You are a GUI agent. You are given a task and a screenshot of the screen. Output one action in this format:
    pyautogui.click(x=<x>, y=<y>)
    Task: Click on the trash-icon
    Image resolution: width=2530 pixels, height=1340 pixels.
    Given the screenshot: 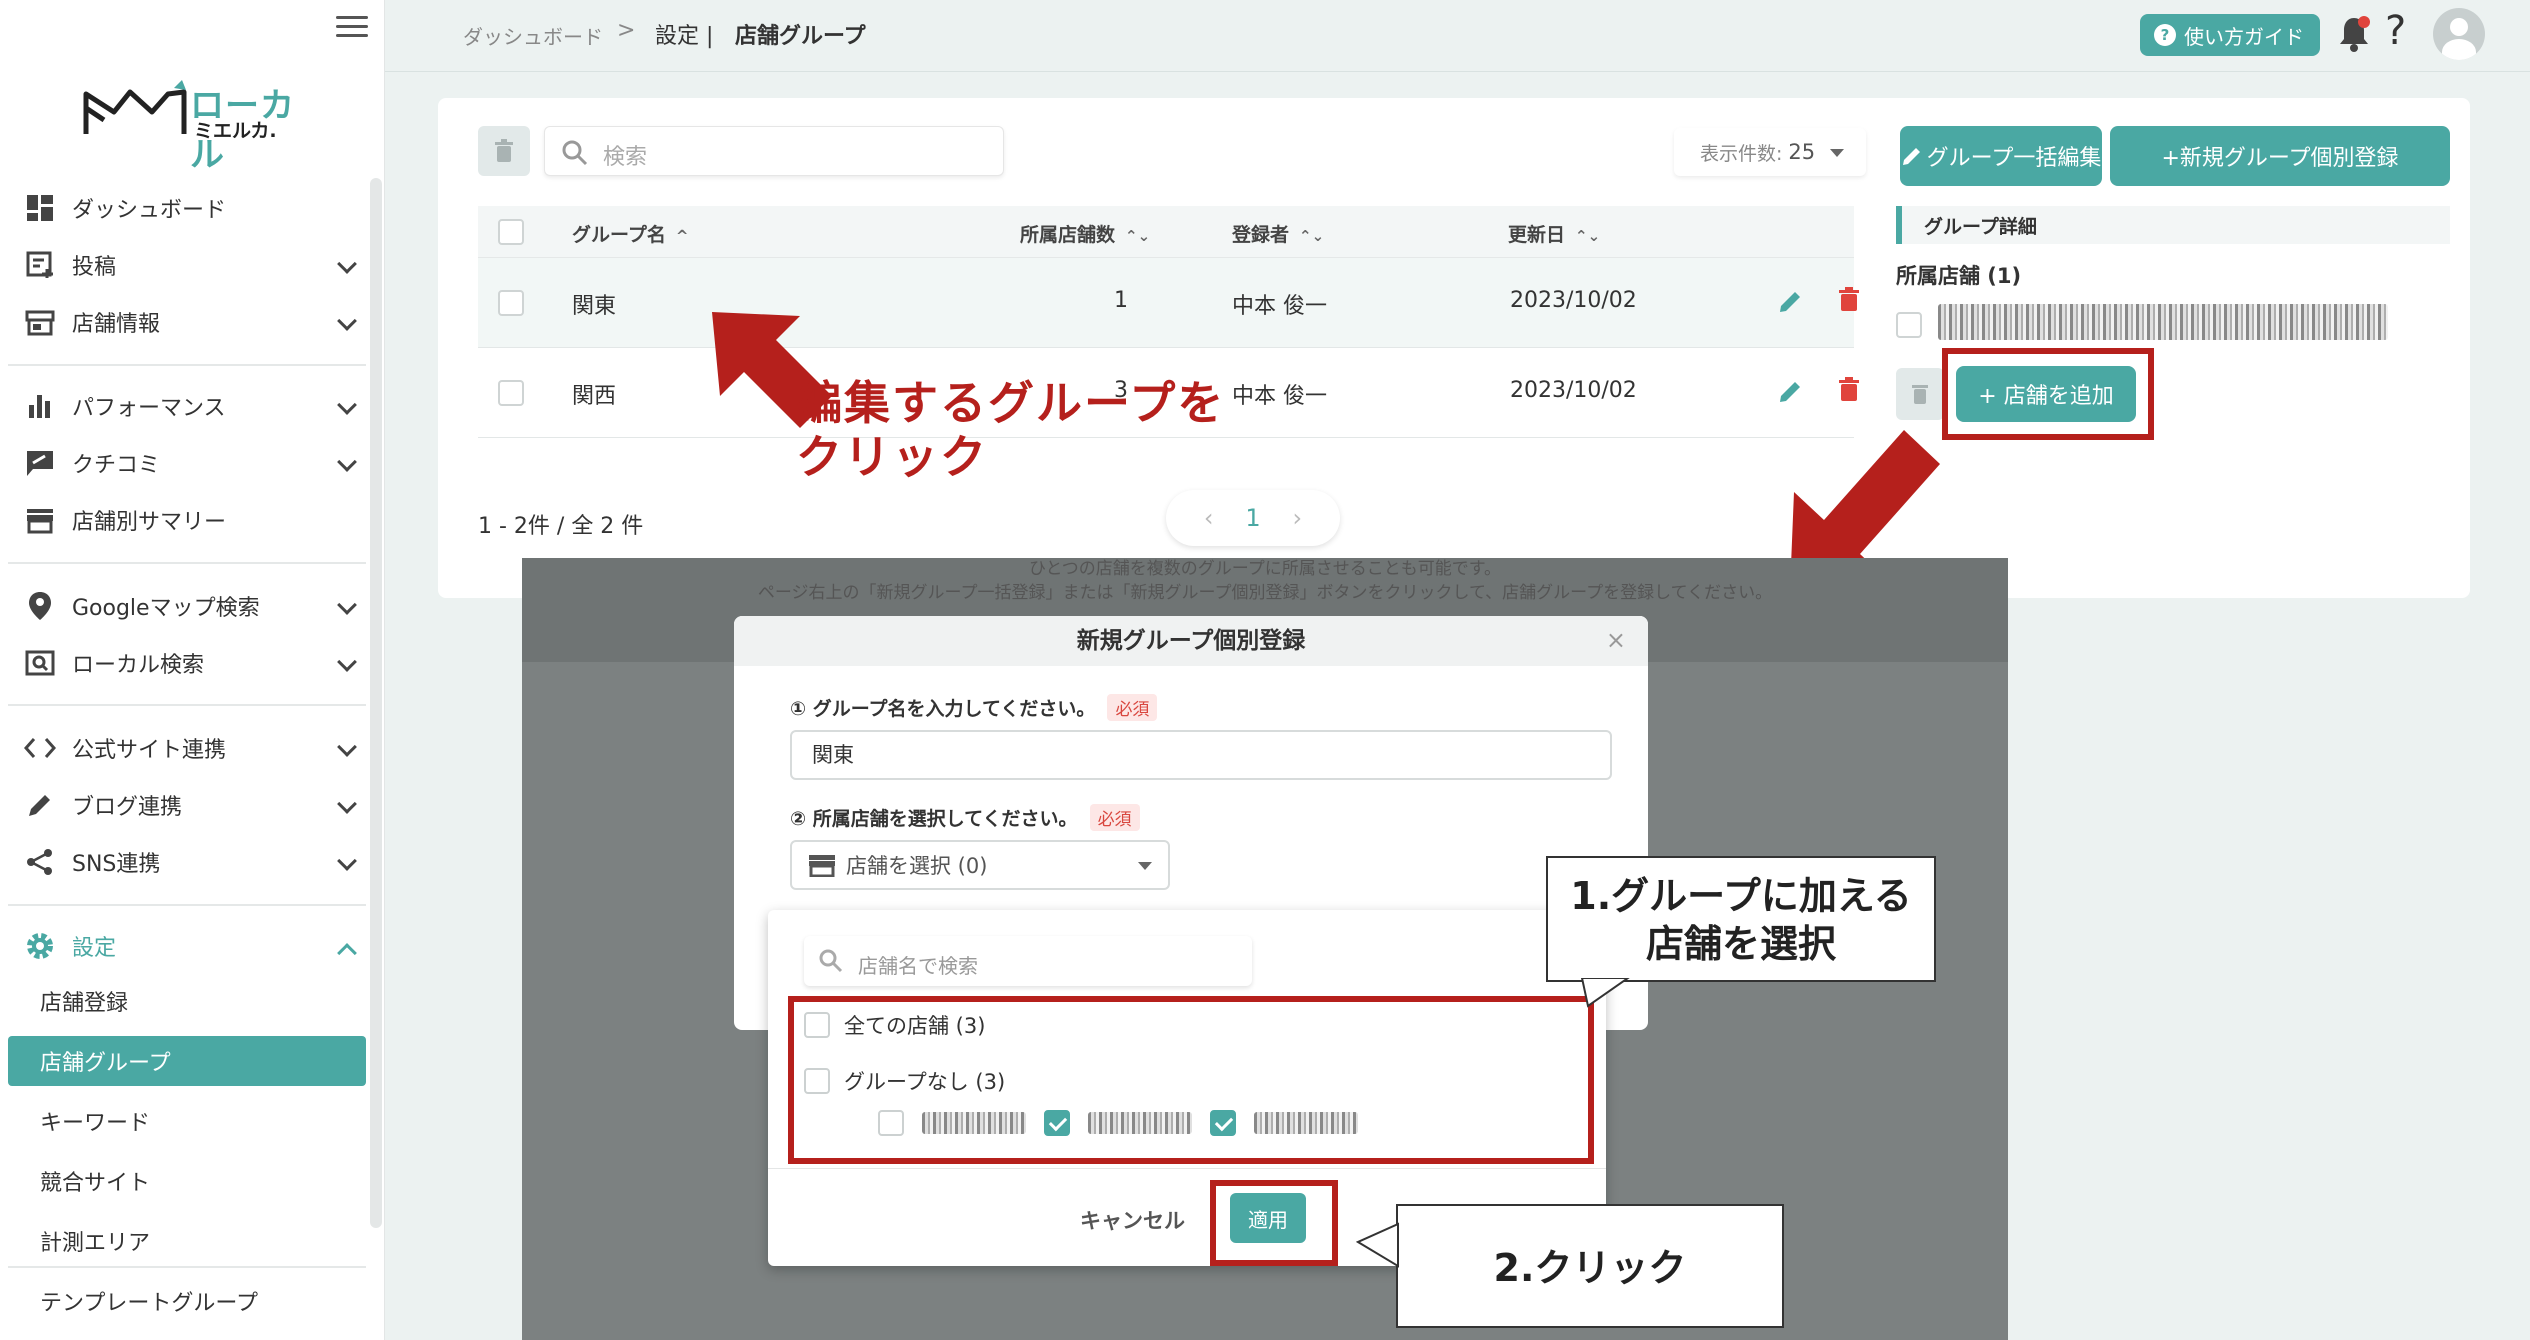 What is the action you would take?
    pyautogui.click(x=1920, y=394)
    